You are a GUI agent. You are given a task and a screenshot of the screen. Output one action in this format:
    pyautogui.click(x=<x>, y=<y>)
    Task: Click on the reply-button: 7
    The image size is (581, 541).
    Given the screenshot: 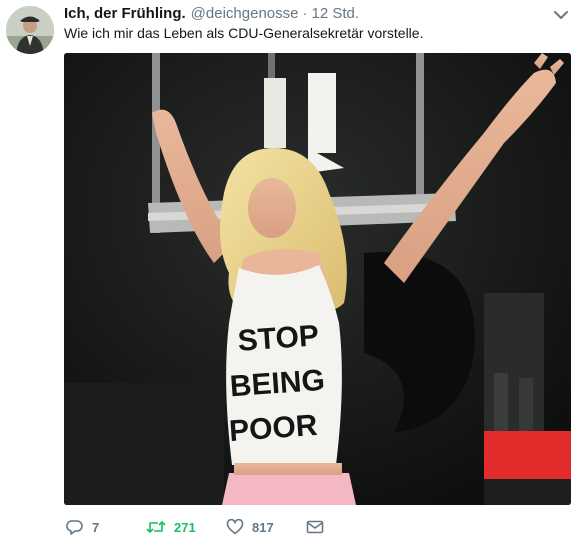 What is the action you would take?
    pyautogui.click(x=82, y=527)
    